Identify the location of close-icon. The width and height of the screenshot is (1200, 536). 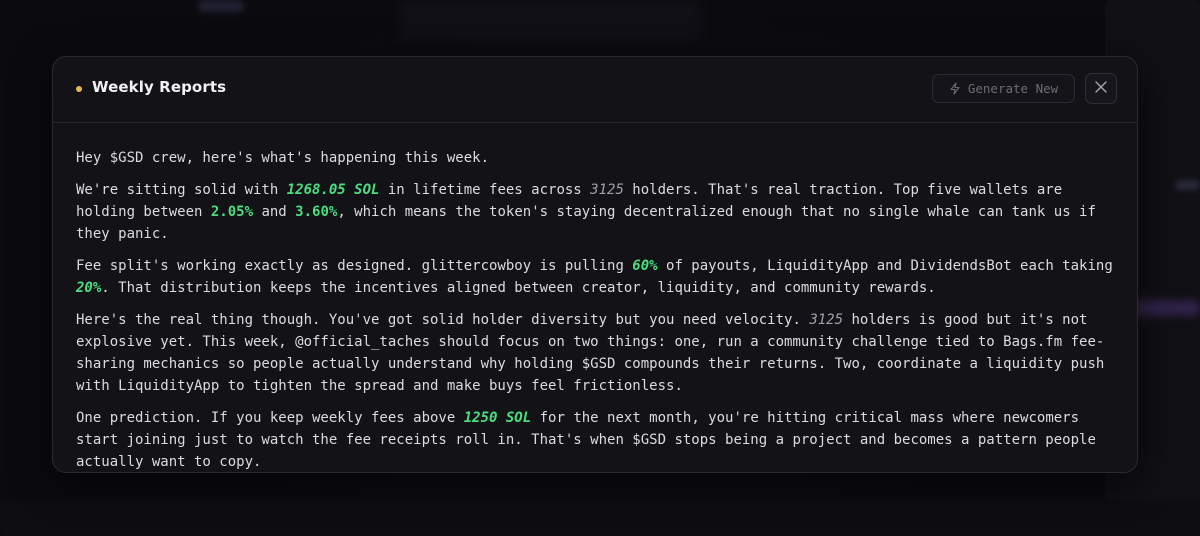
(1101, 88).